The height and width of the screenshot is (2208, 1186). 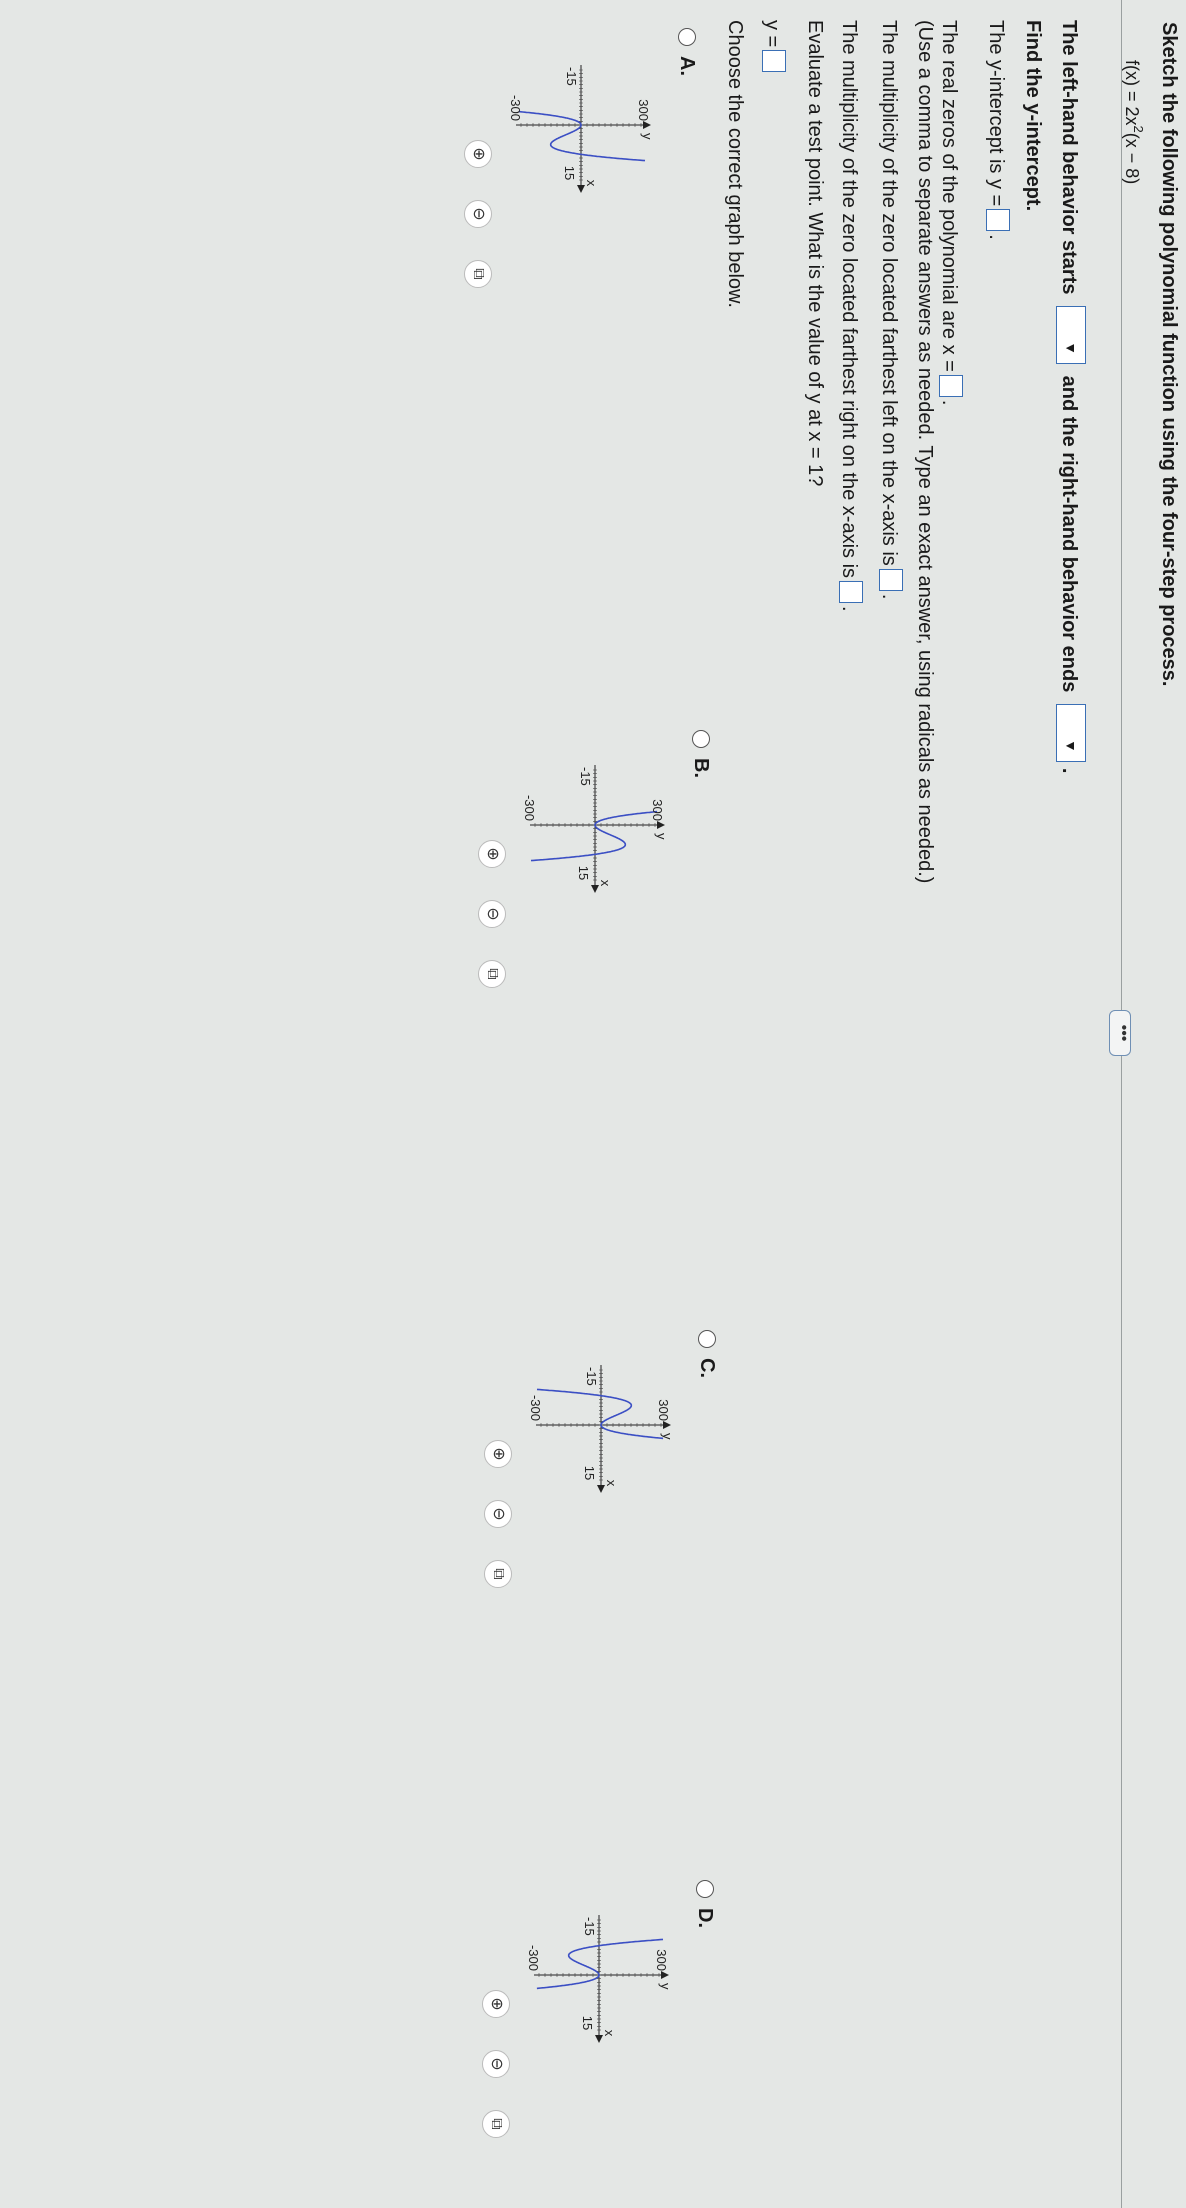 What do you see at coordinates (998, 220) in the screenshot?
I see `y-intercept-input` at bounding box center [998, 220].